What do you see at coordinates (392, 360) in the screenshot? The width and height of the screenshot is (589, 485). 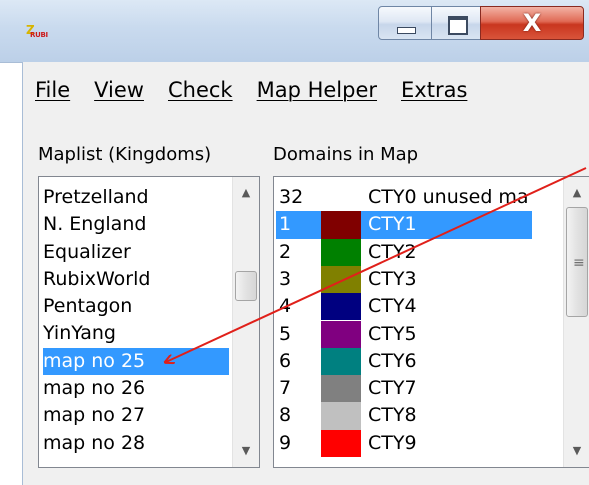 I see `domain-name: CTY6` at bounding box center [392, 360].